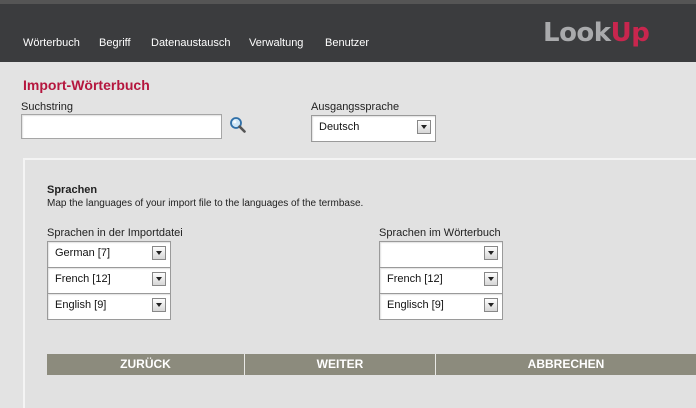  Describe the element at coordinates (72, 190) in the screenshot. I see `languages-heading: Sprachen` at that location.